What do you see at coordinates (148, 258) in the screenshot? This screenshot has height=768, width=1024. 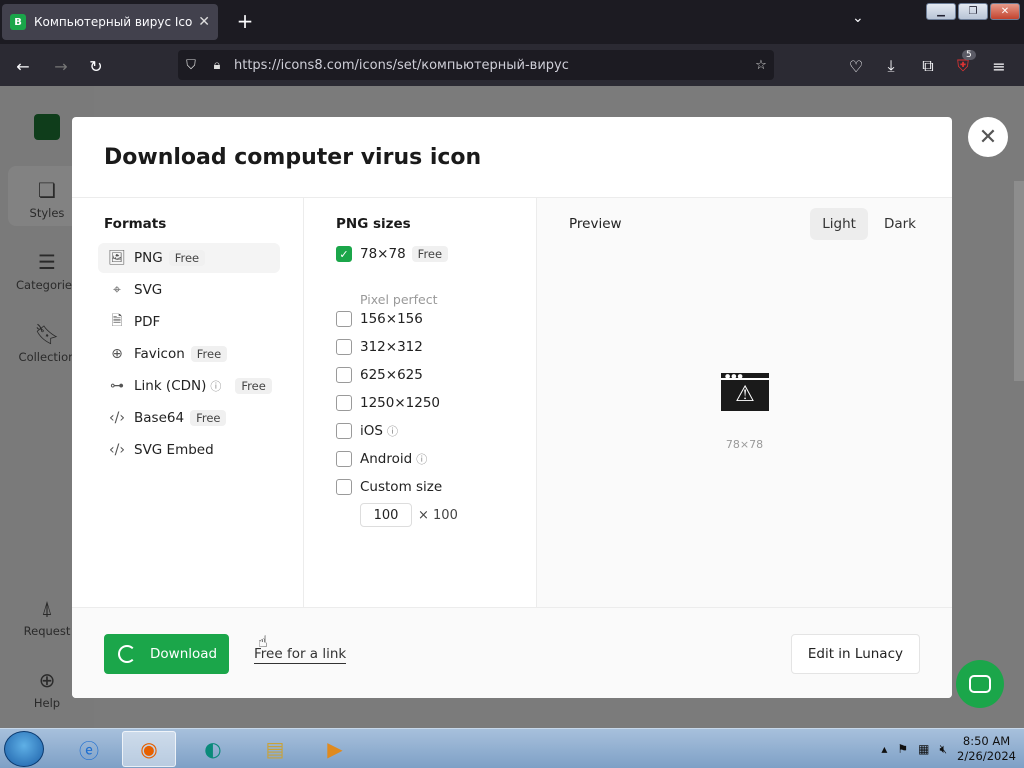 I see `format-label: PNG` at bounding box center [148, 258].